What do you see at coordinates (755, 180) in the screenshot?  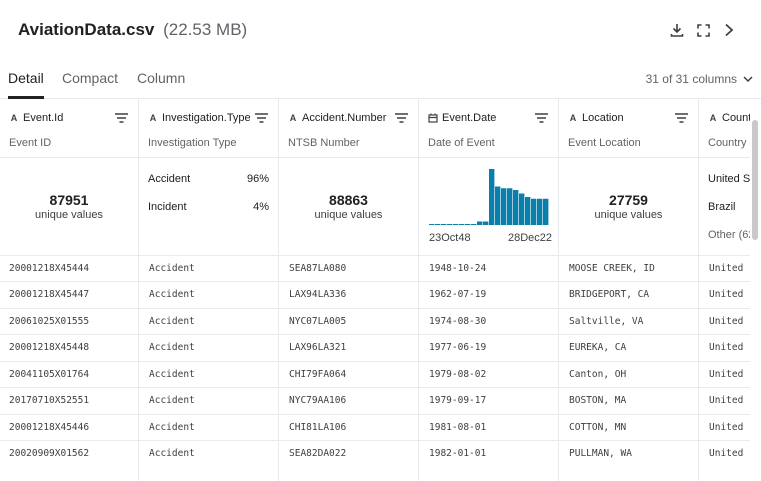 I see `vertical-scrollbar` at bounding box center [755, 180].